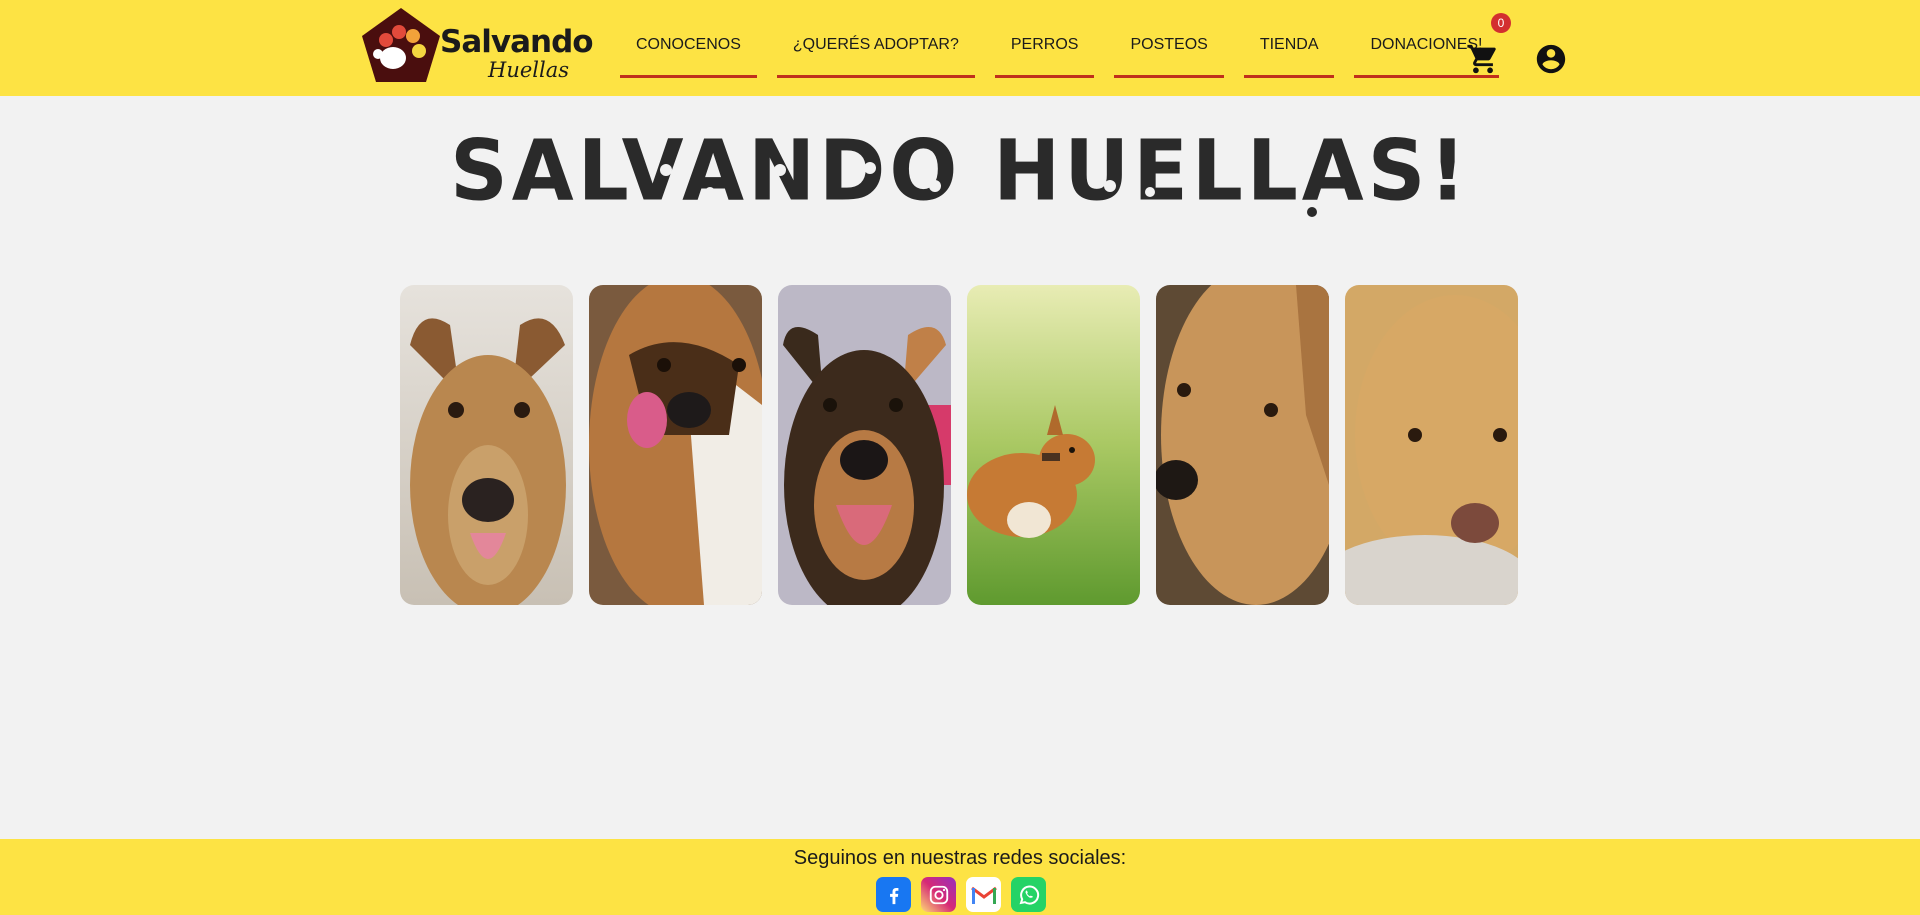 The image size is (1920, 915). I want to click on nav-perros: PERROS, so click(1044, 39).